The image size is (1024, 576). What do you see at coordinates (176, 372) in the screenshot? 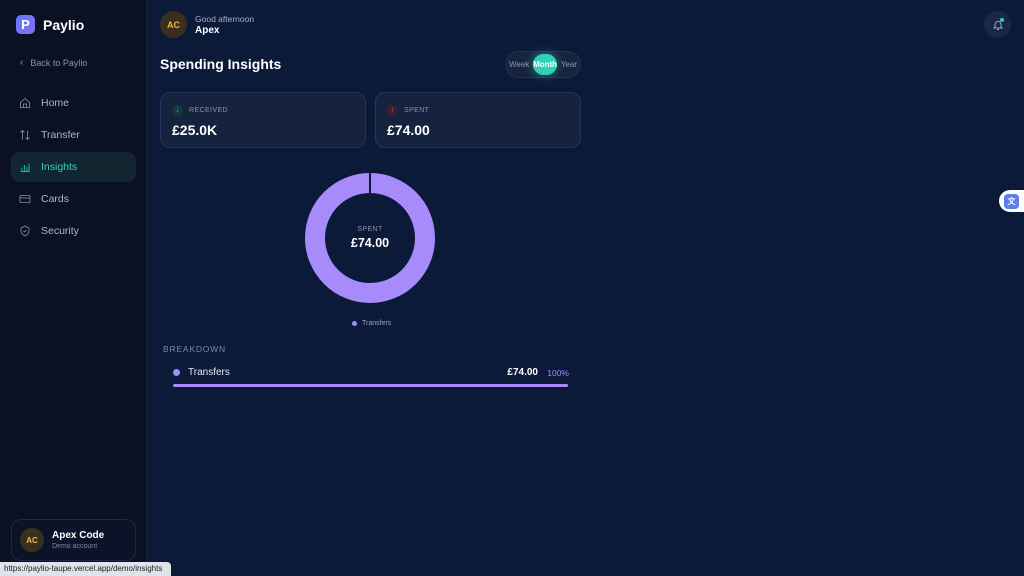
I see `category-dot` at bounding box center [176, 372].